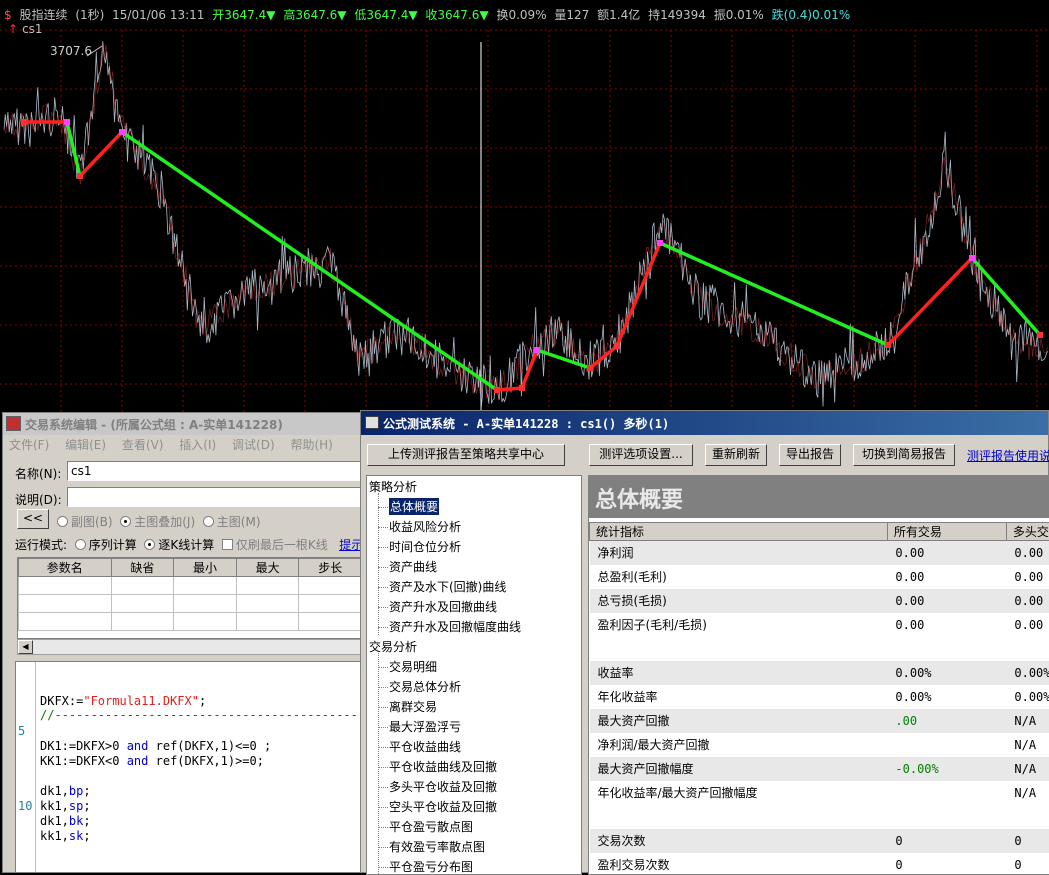  Describe the element at coordinates (946, 769) in the screenshot. I see `all-trades-value: -0.00%` at that location.